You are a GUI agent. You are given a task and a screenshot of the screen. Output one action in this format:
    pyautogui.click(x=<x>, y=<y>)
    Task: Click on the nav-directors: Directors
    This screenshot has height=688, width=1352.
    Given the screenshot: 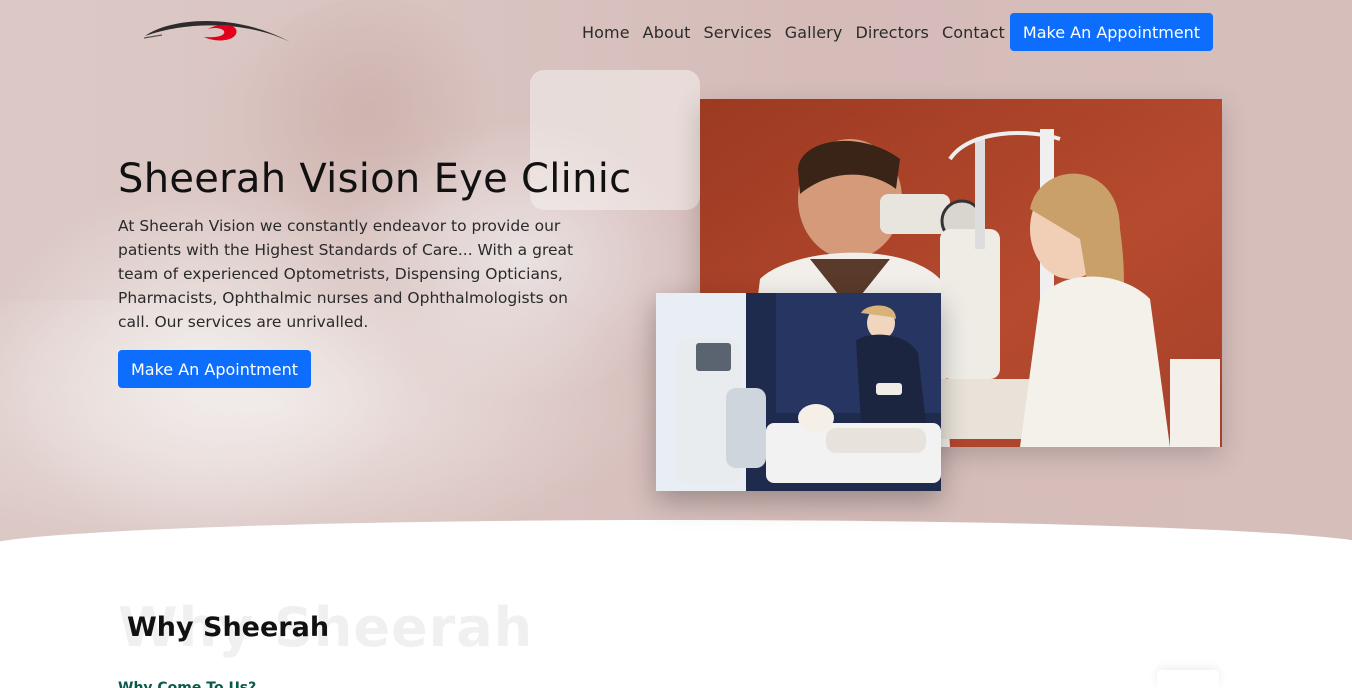 What is the action you would take?
    pyautogui.click(x=892, y=32)
    